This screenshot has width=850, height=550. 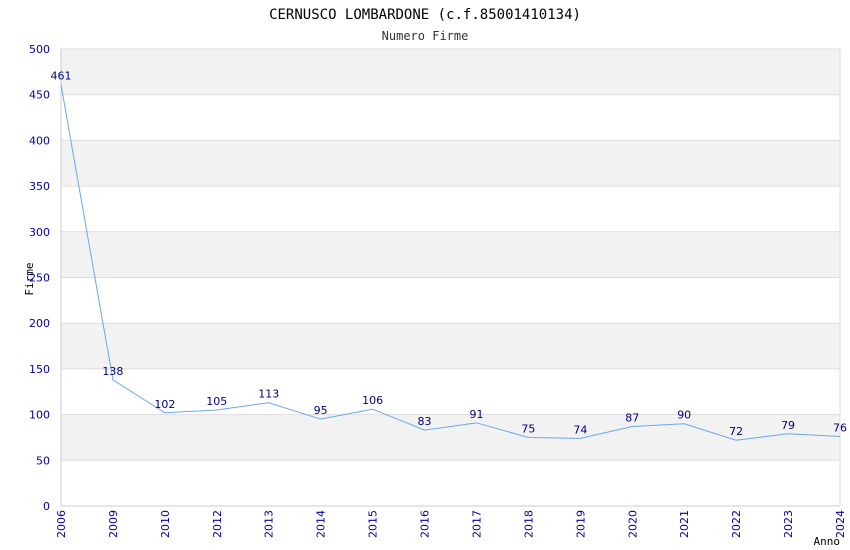 What do you see at coordinates (216, 401) in the screenshot?
I see `data-label: 105` at bounding box center [216, 401].